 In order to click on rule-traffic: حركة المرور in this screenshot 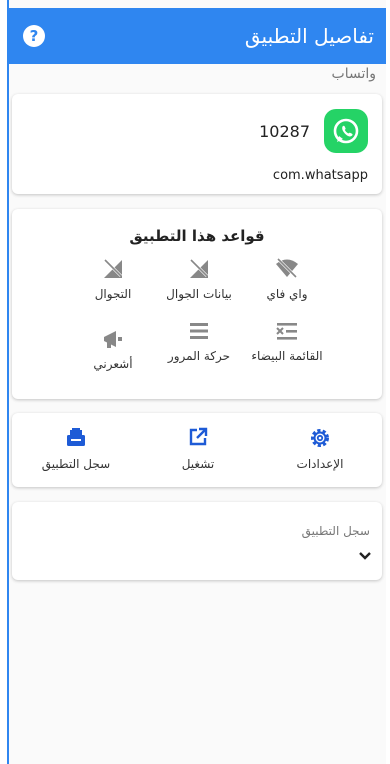, I will do `click(199, 341)`.